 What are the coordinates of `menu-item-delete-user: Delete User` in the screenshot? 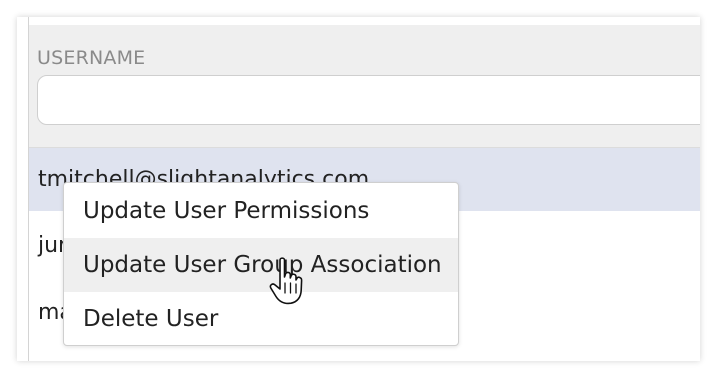 It's located at (261, 319).